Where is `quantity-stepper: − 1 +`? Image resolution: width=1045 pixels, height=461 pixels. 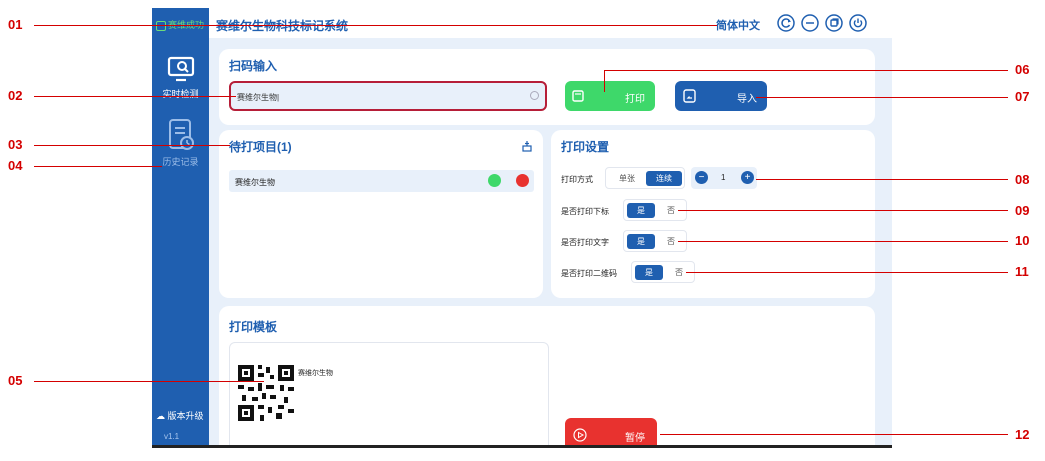 quantity-stepper: − 1 + is located at coordinates (724, 178).